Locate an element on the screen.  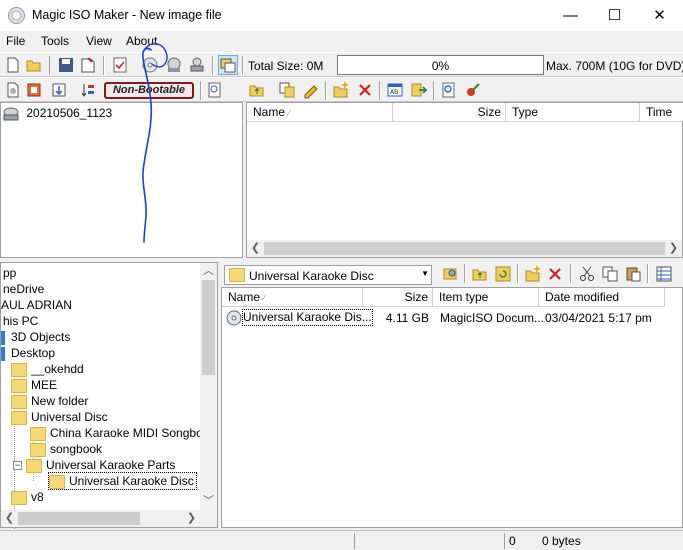
tree-item-new-folder: New folder is located at coordinates (49, 401).